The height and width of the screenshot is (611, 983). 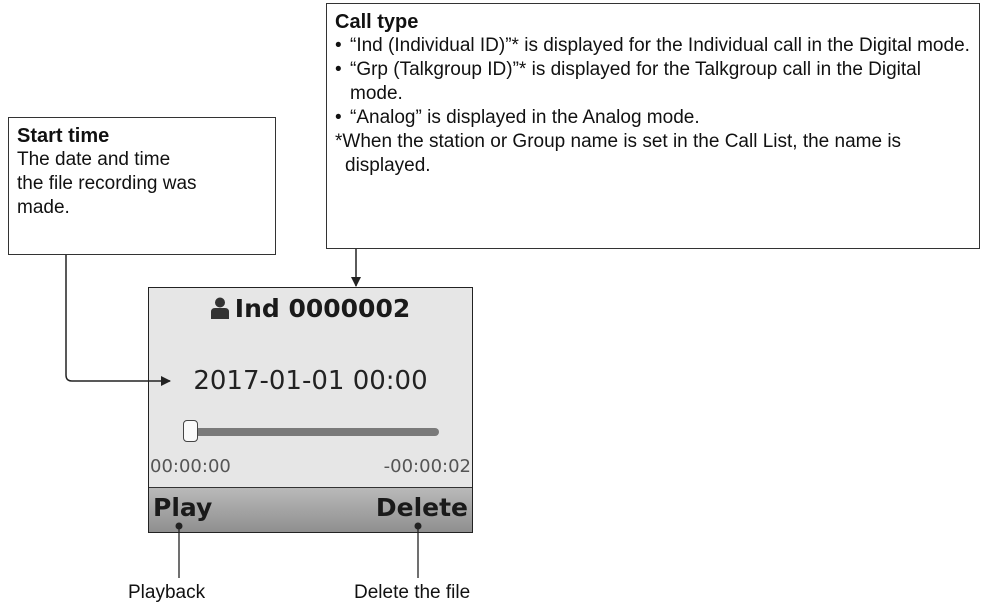 I want to click on play-dot, so click(x=179, y=526).